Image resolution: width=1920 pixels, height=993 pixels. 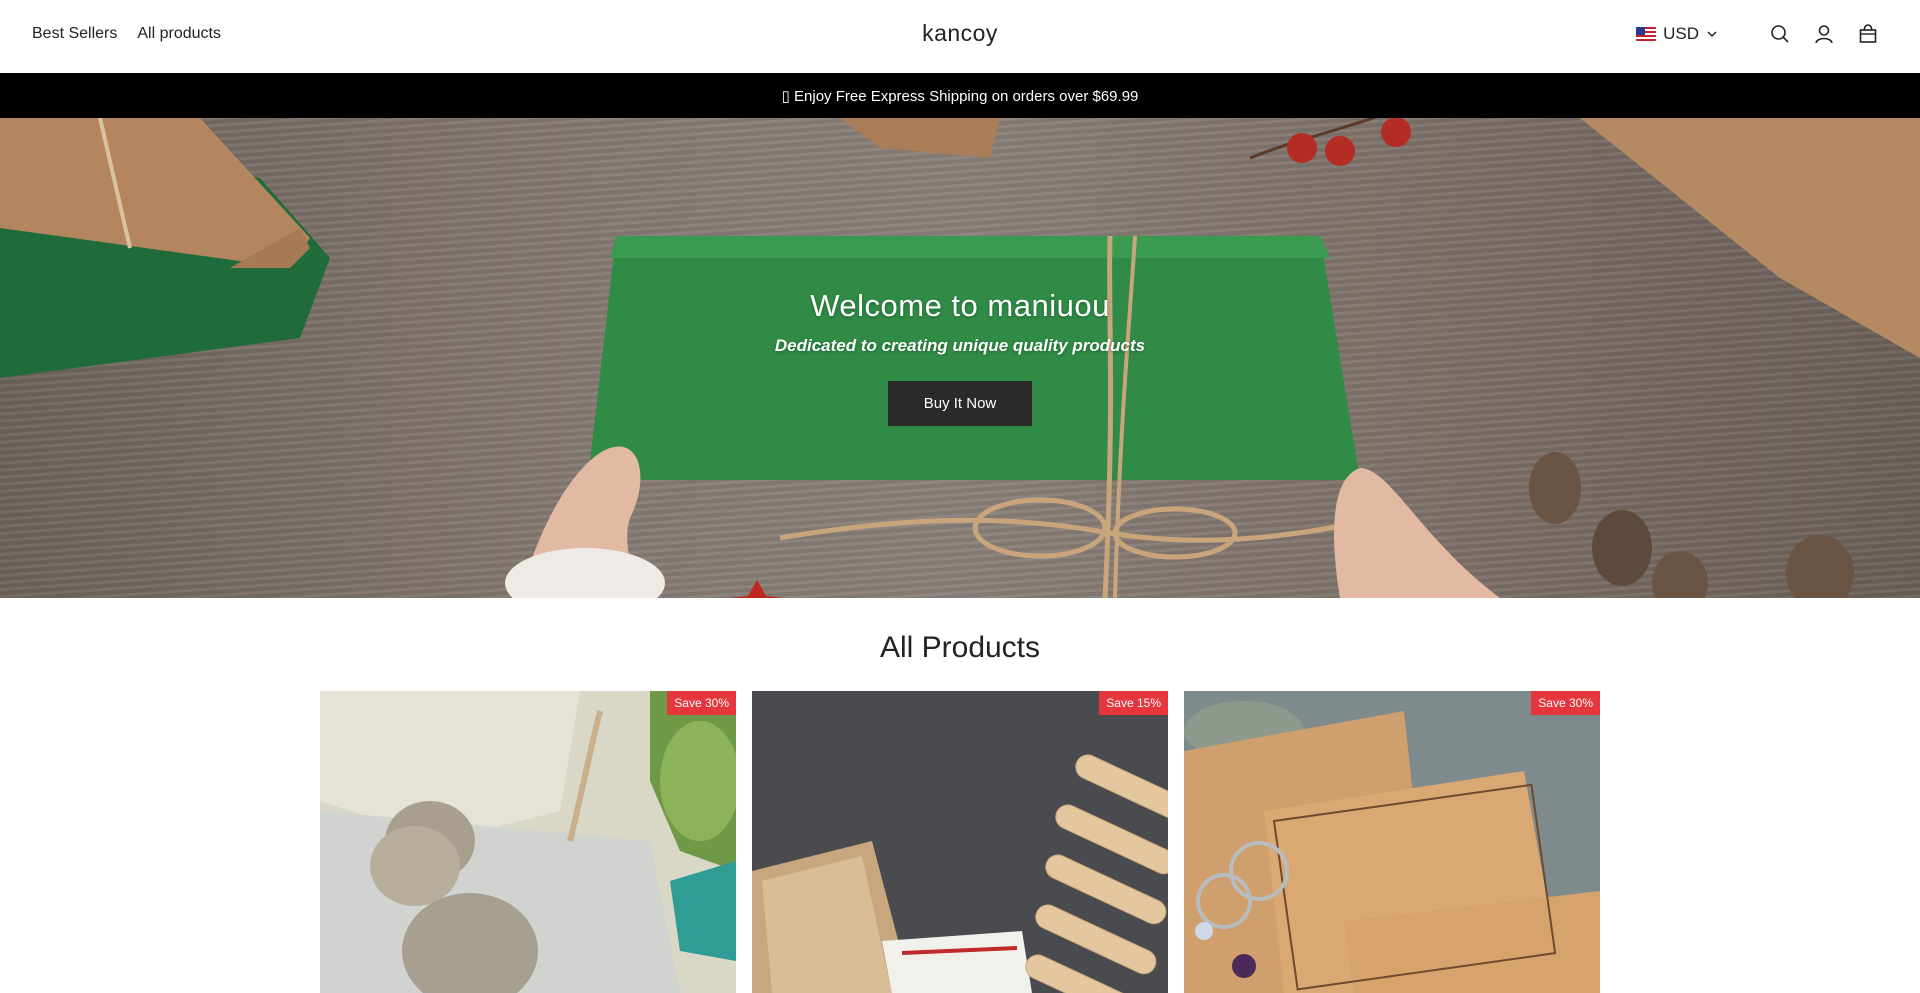 What do you see at coordinates (126, 34) in the screenshot?
I see `main-nav: Best Sellers All products` at bounding box center [126, 34].